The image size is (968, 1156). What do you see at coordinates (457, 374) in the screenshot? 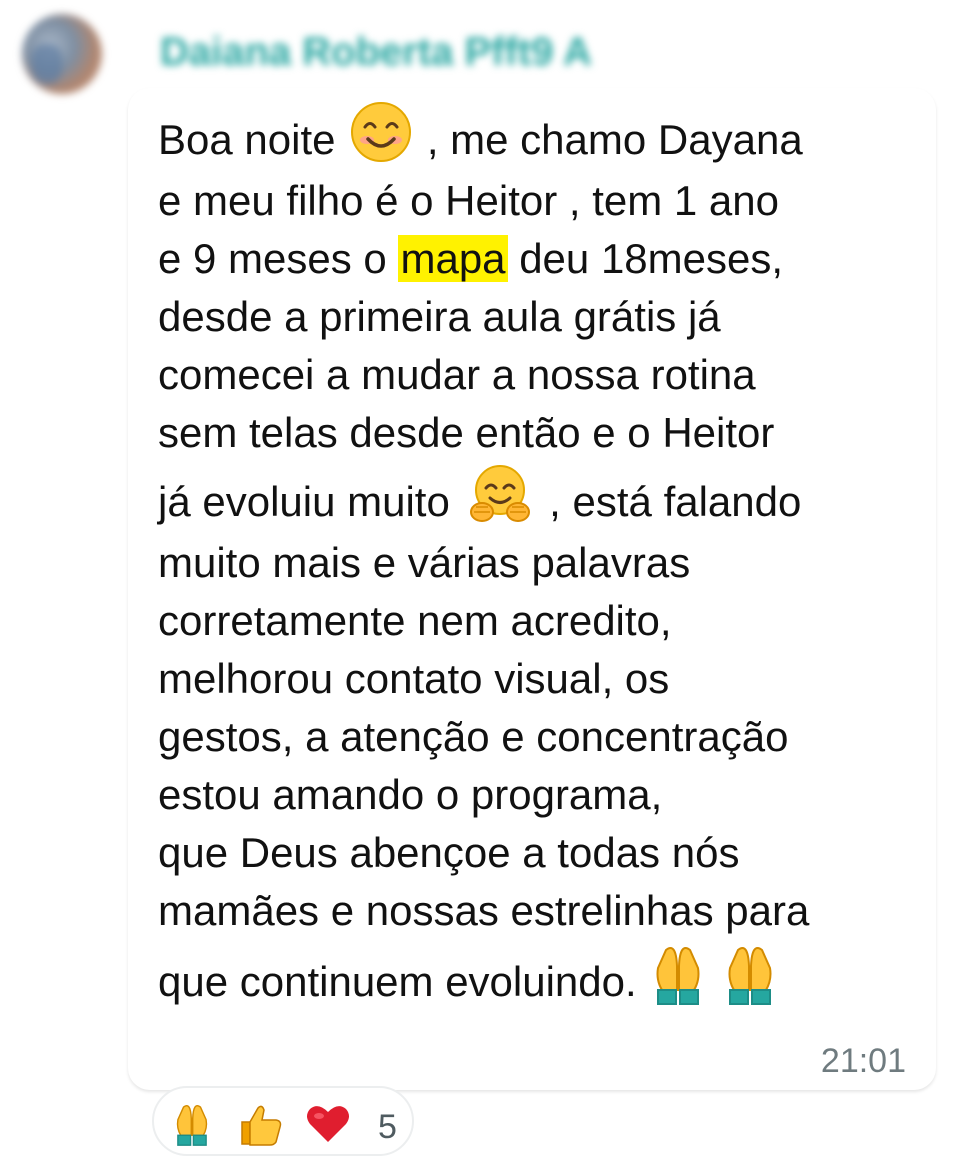
I see `message-line: comecei a mudar a nossa rotina` at bounding box center [457, 374].